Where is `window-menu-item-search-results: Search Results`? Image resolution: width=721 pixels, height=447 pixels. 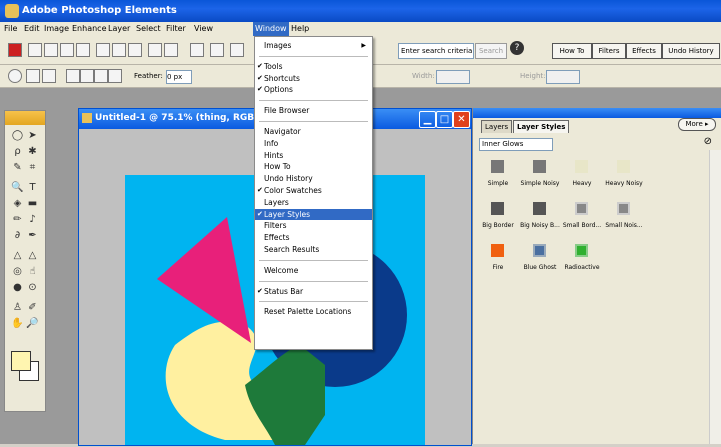
window-menu-item-search-results: Search Results is located at coordinates (313, 249).